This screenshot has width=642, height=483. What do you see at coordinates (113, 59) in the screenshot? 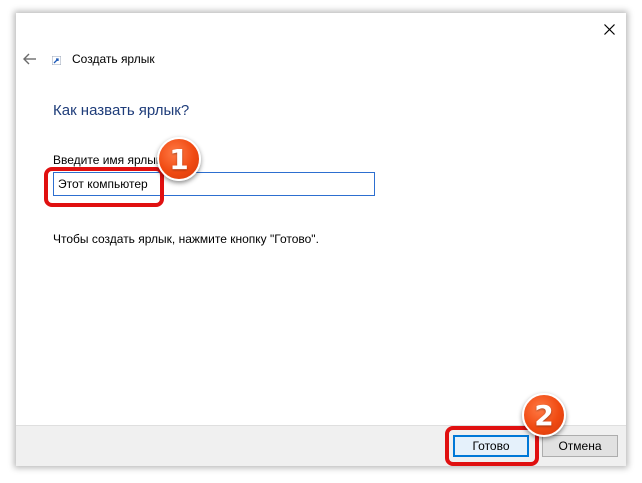
I see `window-title: Создать ярлык` at bounding box center [113, 59].